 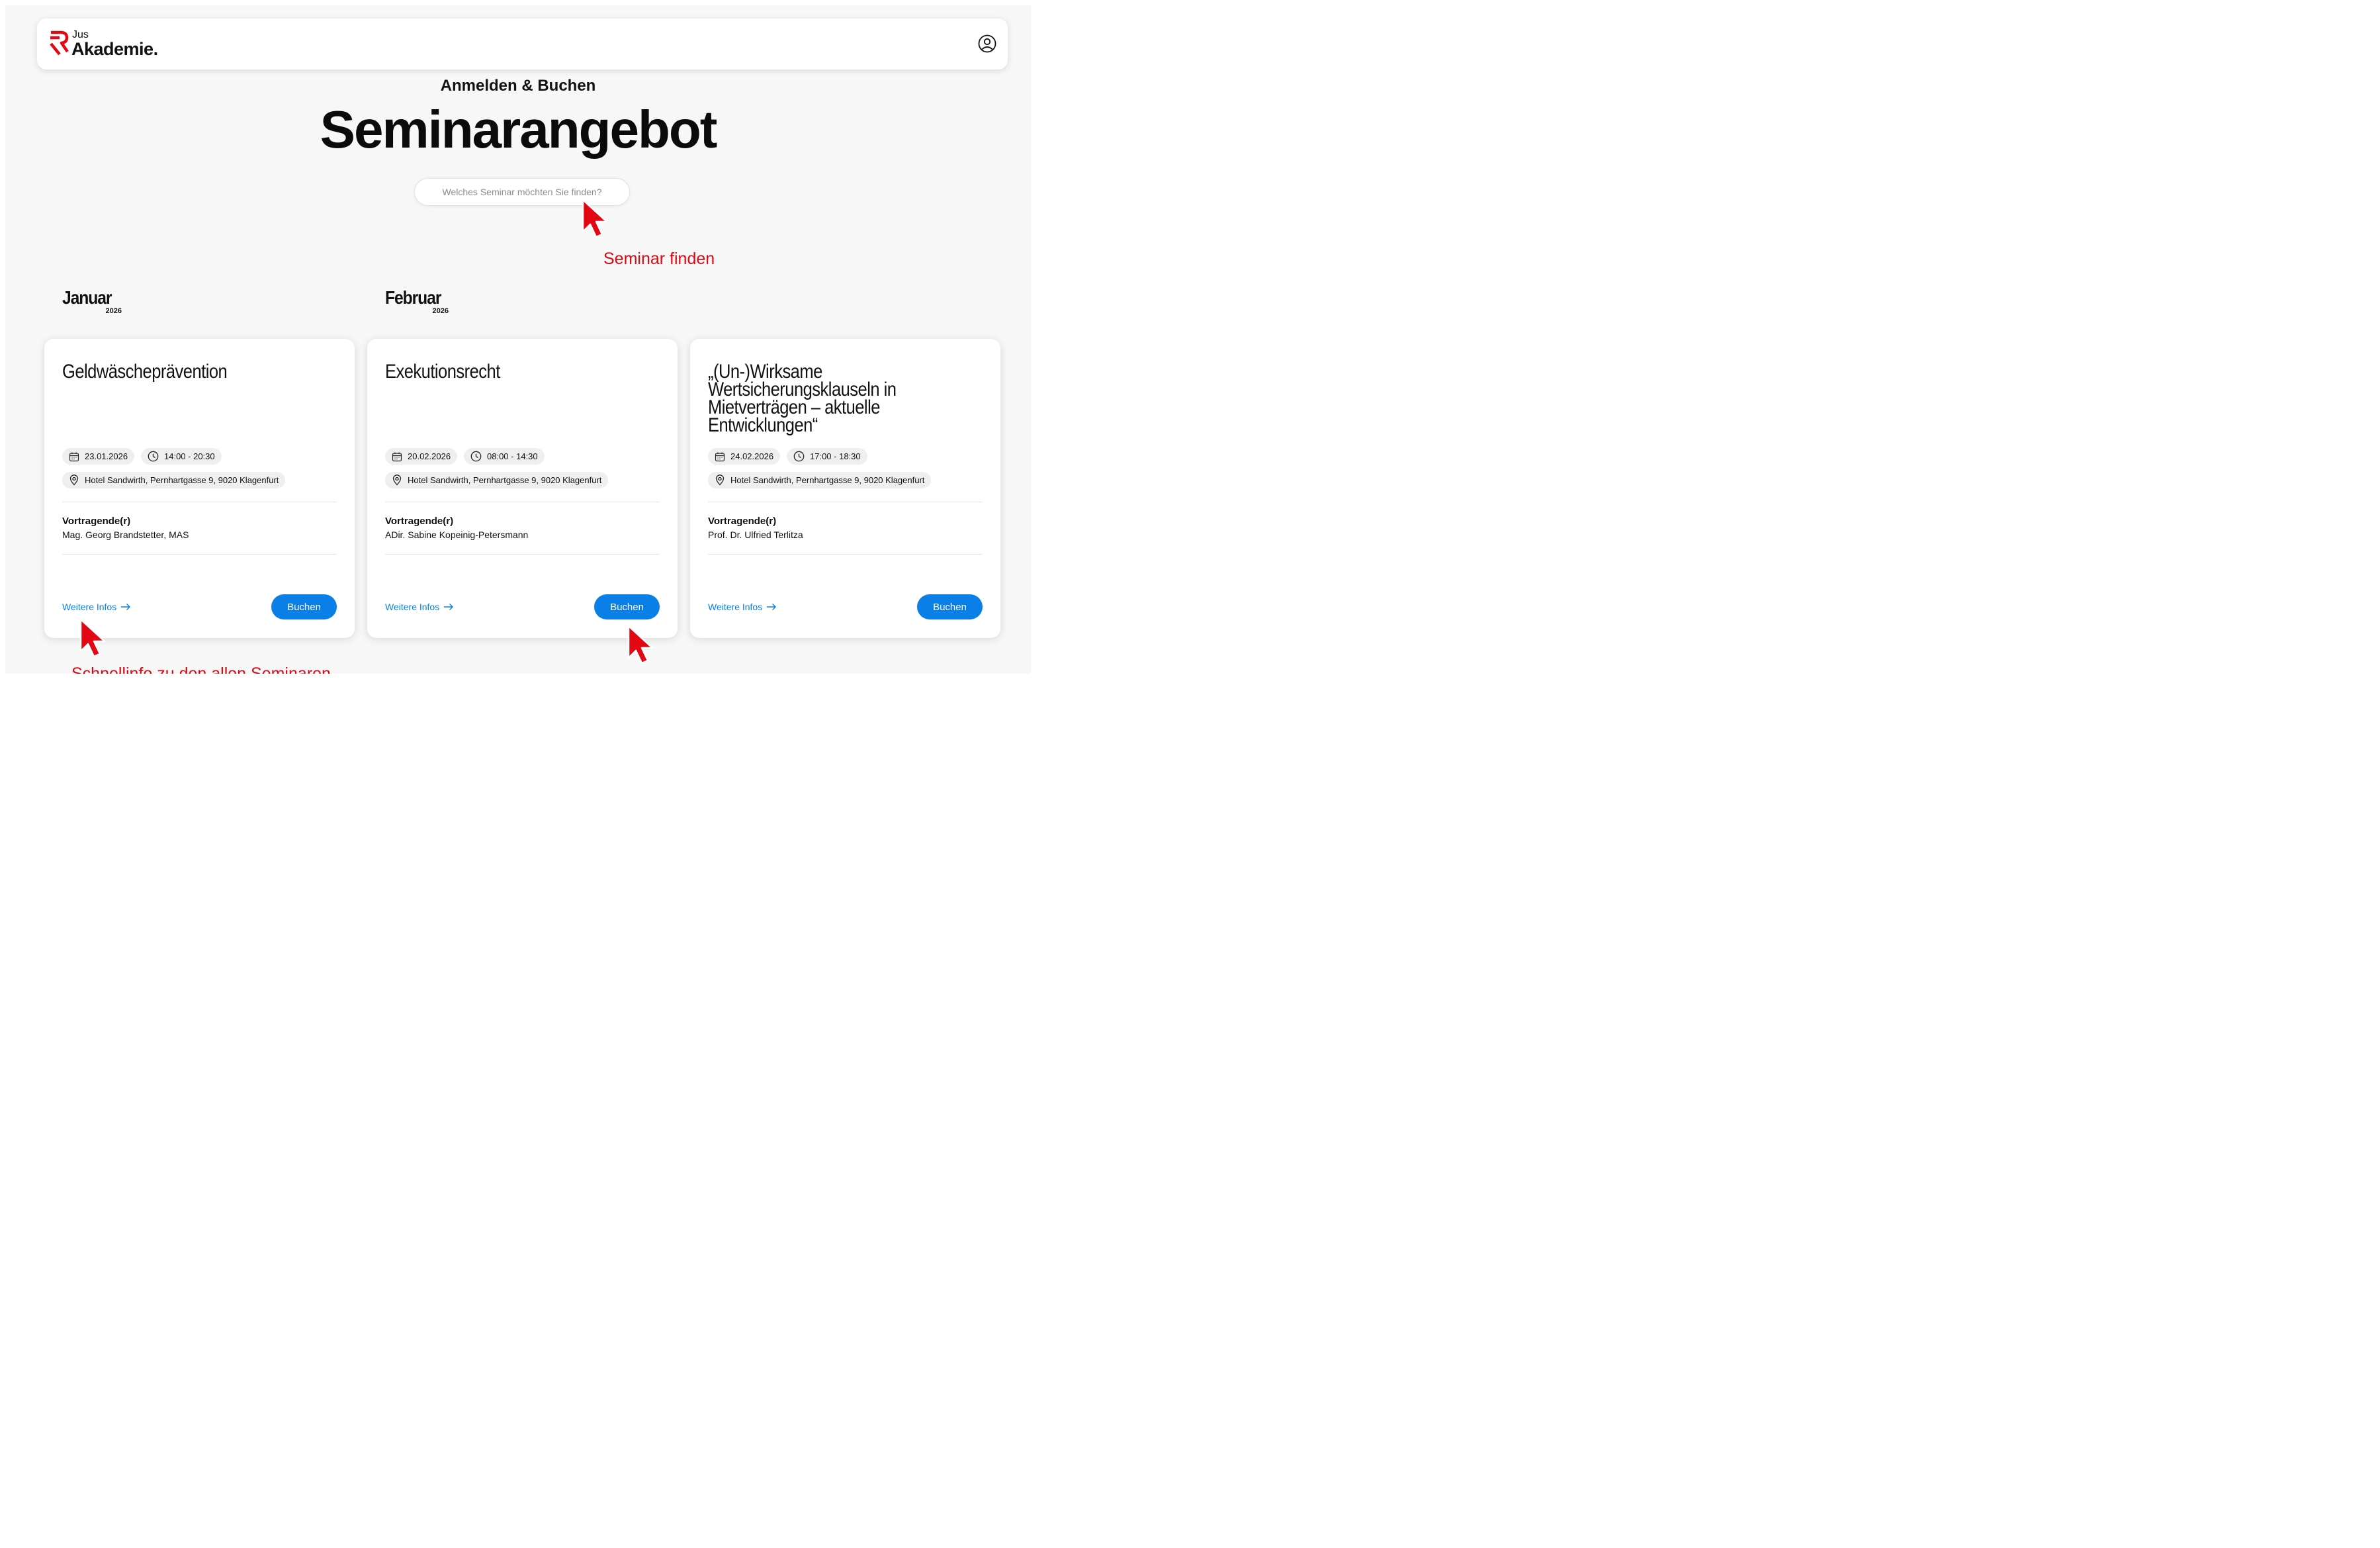 I want to click on date-text: 23.01.2026, so click(x=106, y=456).